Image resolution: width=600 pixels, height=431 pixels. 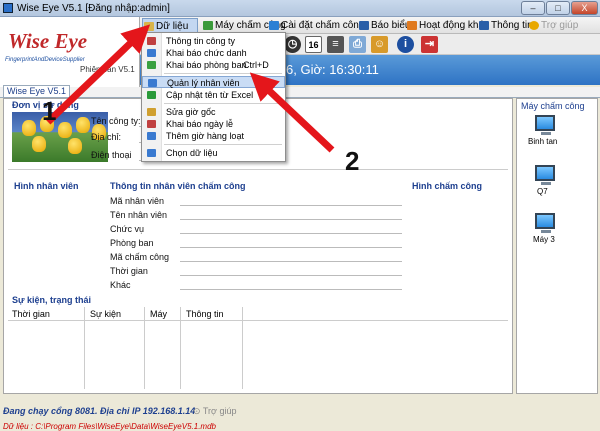 What do you see at coordinates (429, 44) in the screenshot?
I see `exit-icon: ⇥` at bounding box center [429, 44].